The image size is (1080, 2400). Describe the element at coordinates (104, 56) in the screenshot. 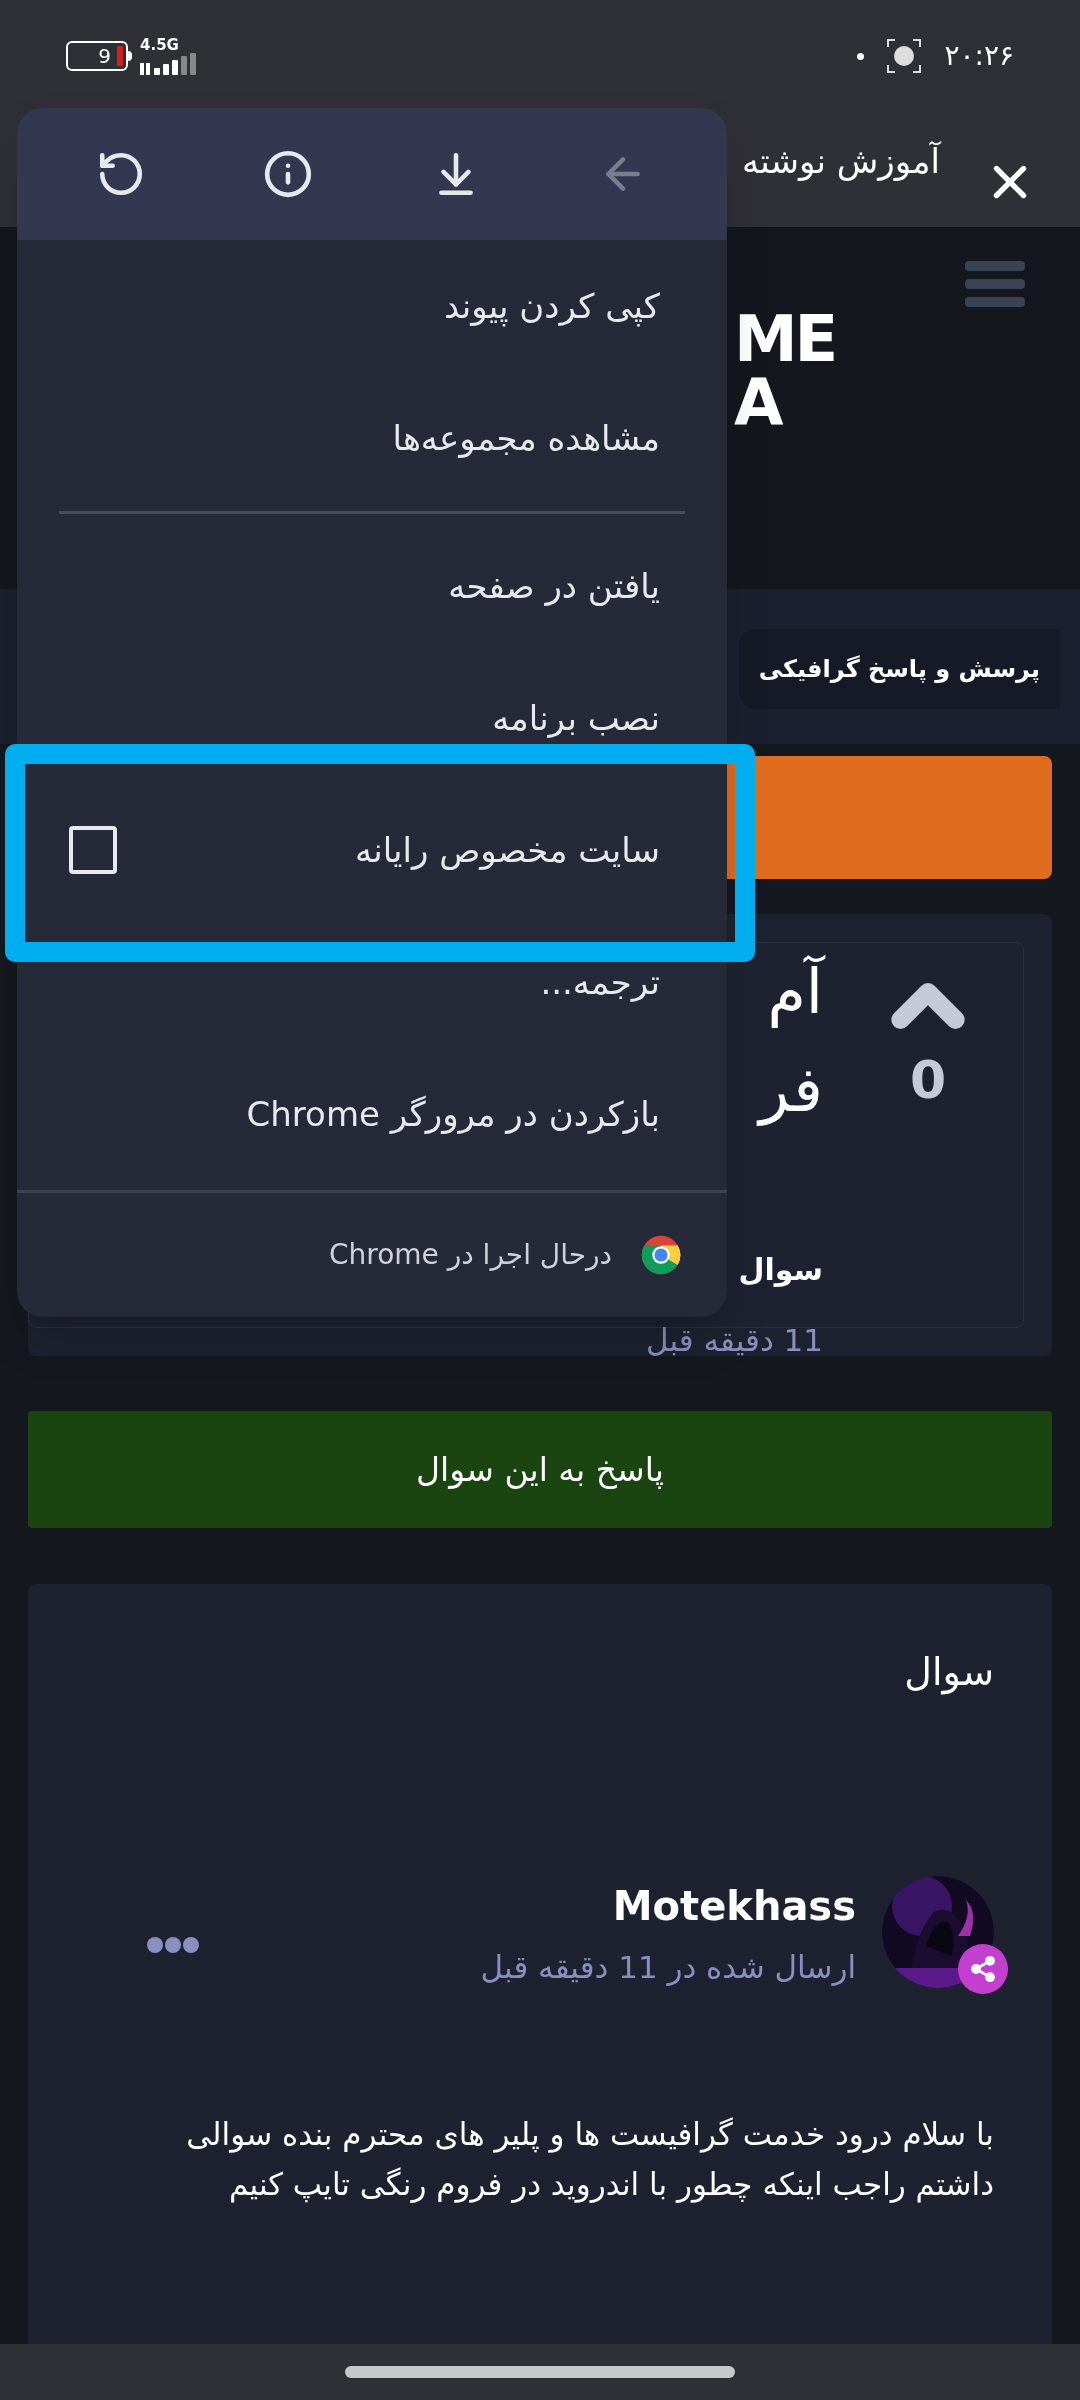

I see `battery-level: 9` at that location.